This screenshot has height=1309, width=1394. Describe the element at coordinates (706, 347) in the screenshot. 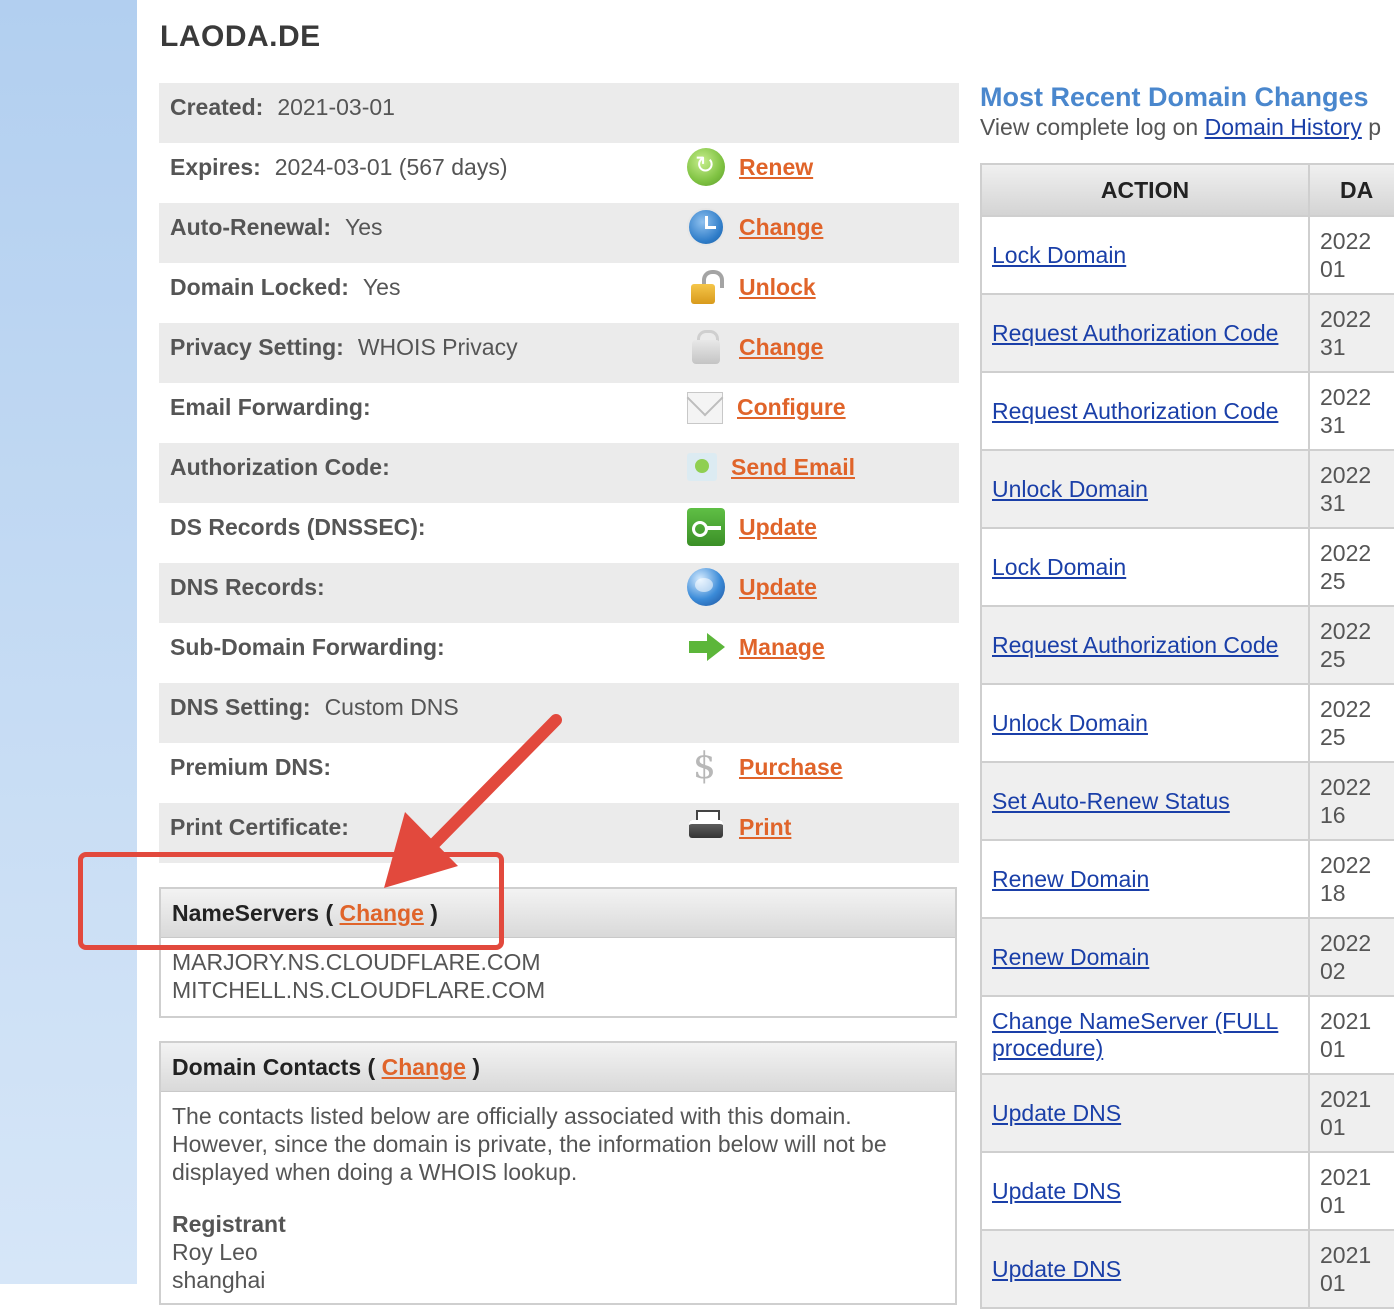

I see `privacy-lock-icon` at that location.